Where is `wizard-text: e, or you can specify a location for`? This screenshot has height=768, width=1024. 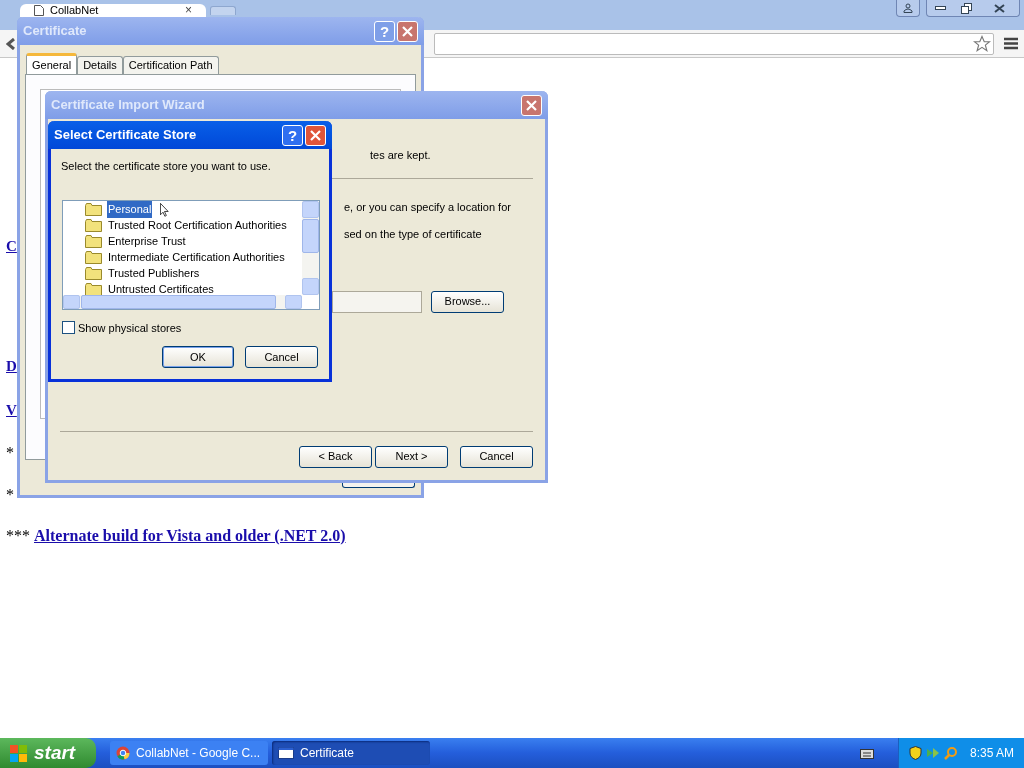
wizard-text: e, or you can specify a location for is located at coordinates (427, 206).